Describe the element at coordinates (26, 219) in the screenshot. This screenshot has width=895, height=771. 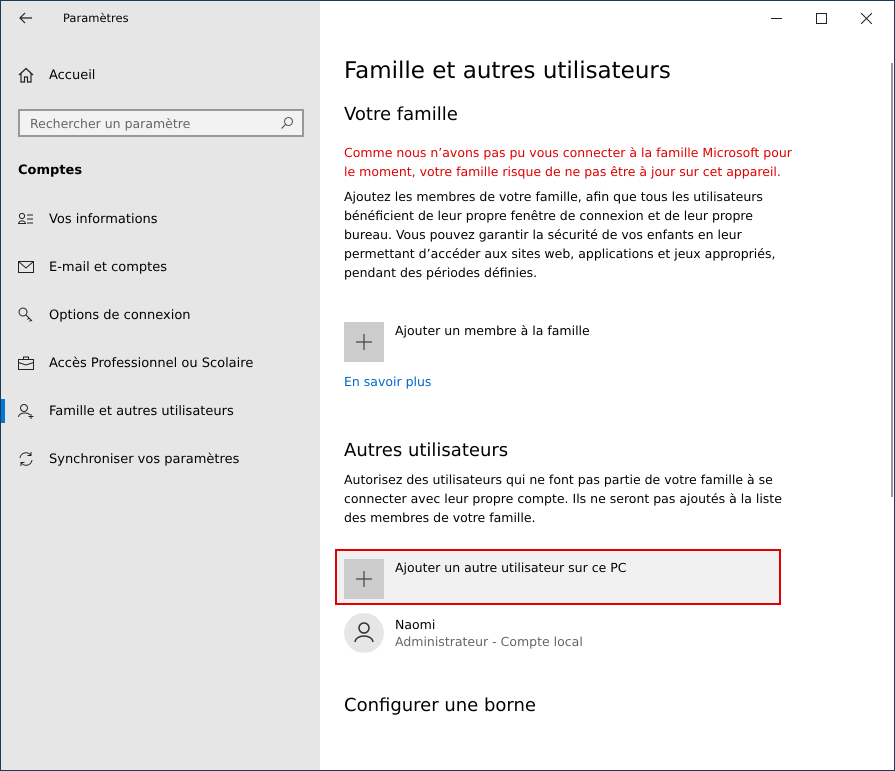
I see `person-list-icon` at that location.